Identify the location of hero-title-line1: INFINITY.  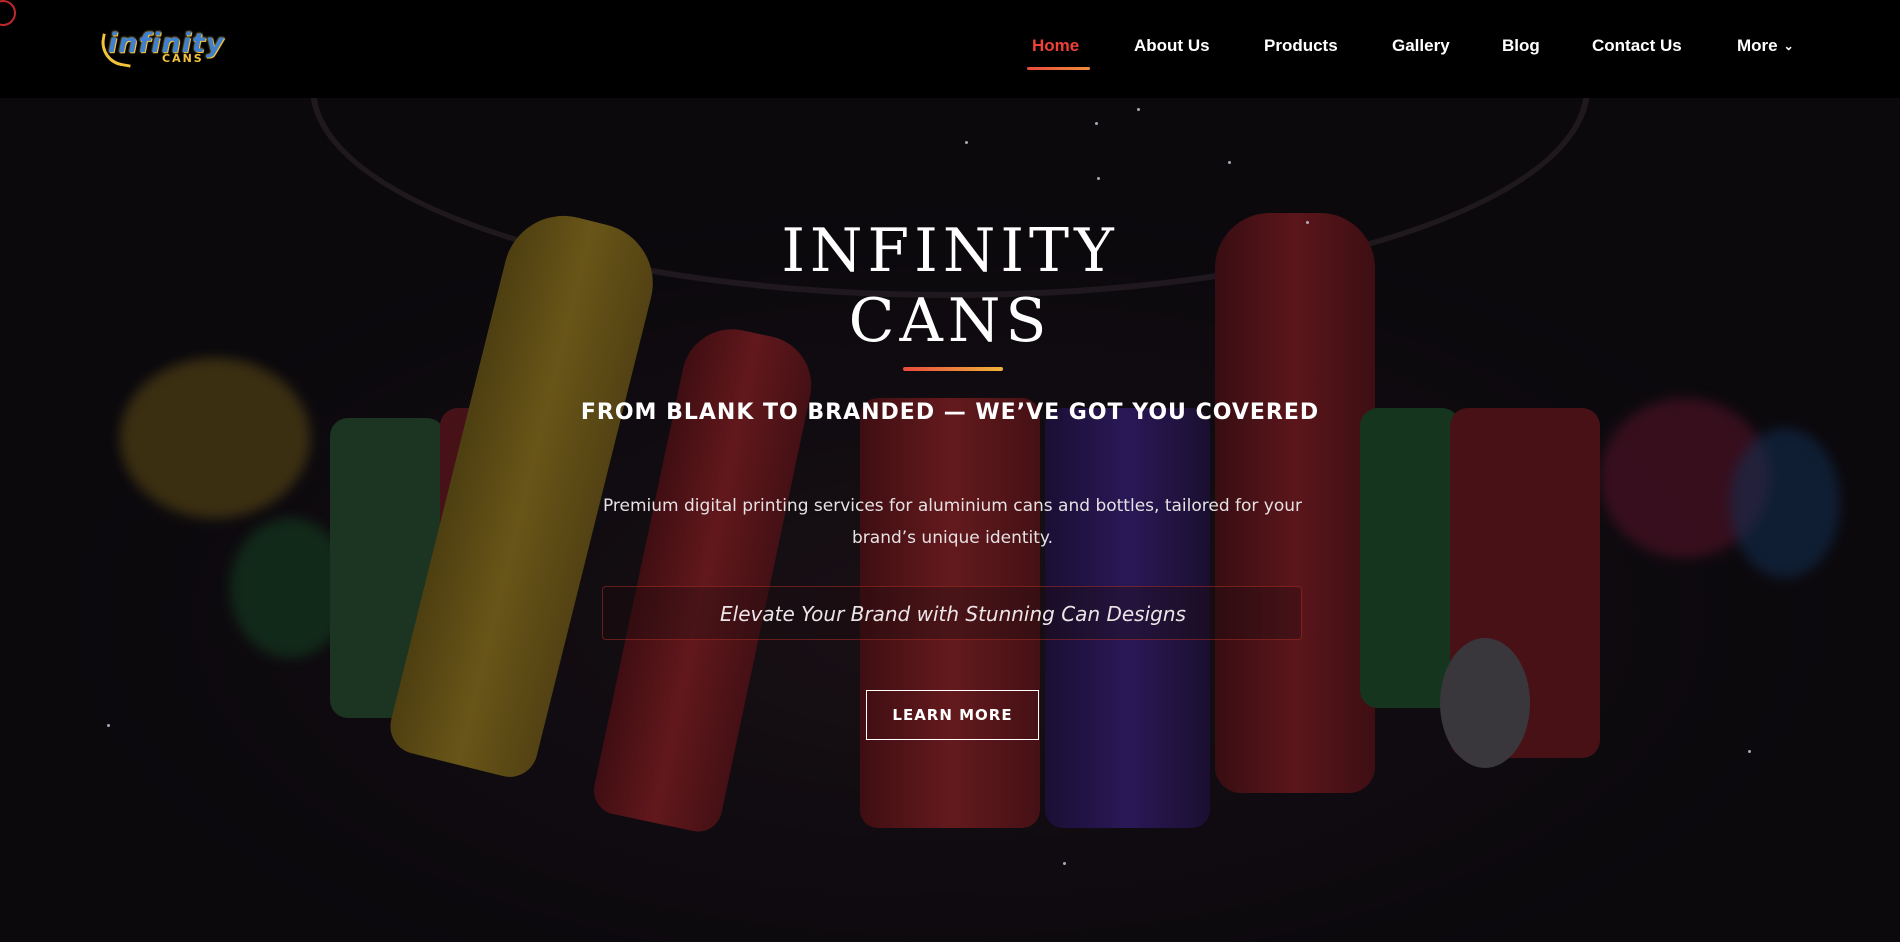
(950, 251).